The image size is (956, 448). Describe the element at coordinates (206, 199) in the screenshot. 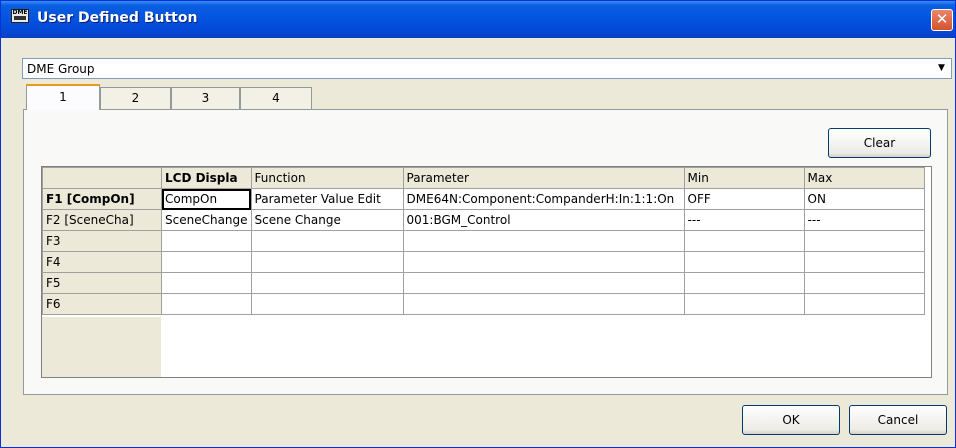

I see `table-cell: CompOn` at that location.